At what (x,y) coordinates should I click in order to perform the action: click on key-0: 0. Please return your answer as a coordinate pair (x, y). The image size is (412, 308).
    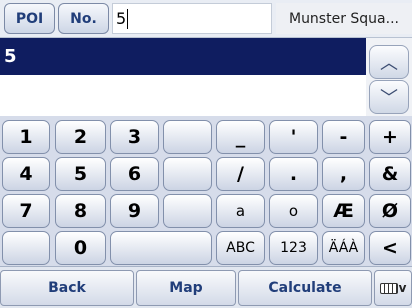
    Looking at the image, I should click on (80, 248).